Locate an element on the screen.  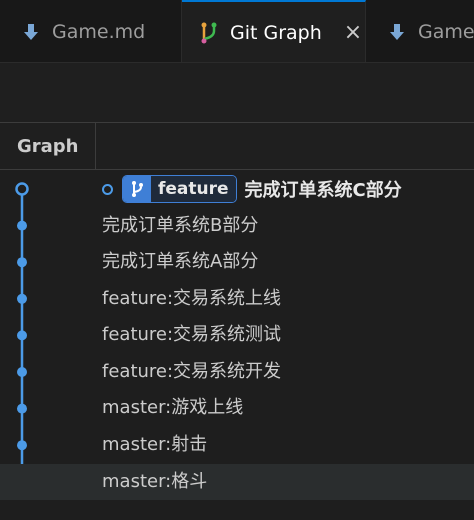
commit-message: feature:交易系统测试 is located at coordinates (192, 334).